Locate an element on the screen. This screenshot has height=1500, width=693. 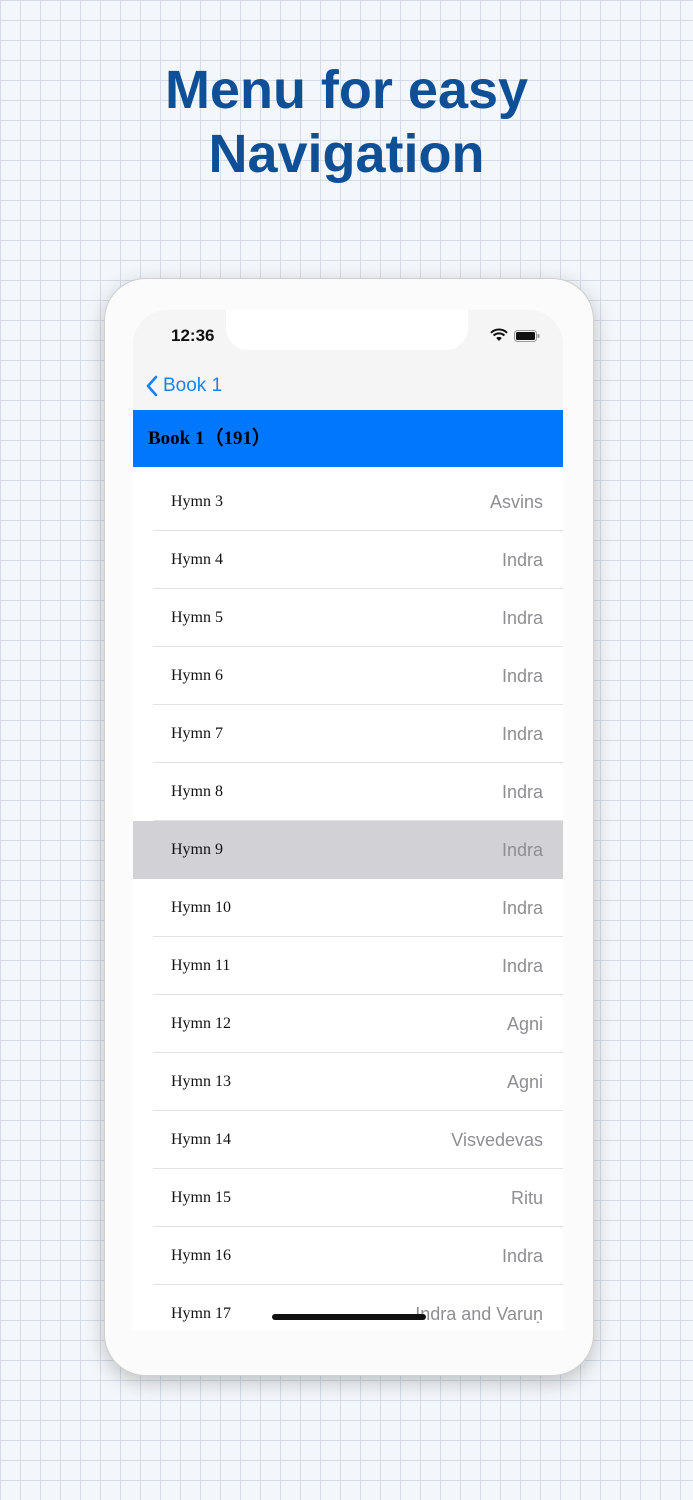
list-item: Hymn 17 Indra and Varuṇ is located at coordinates (348, 1307).